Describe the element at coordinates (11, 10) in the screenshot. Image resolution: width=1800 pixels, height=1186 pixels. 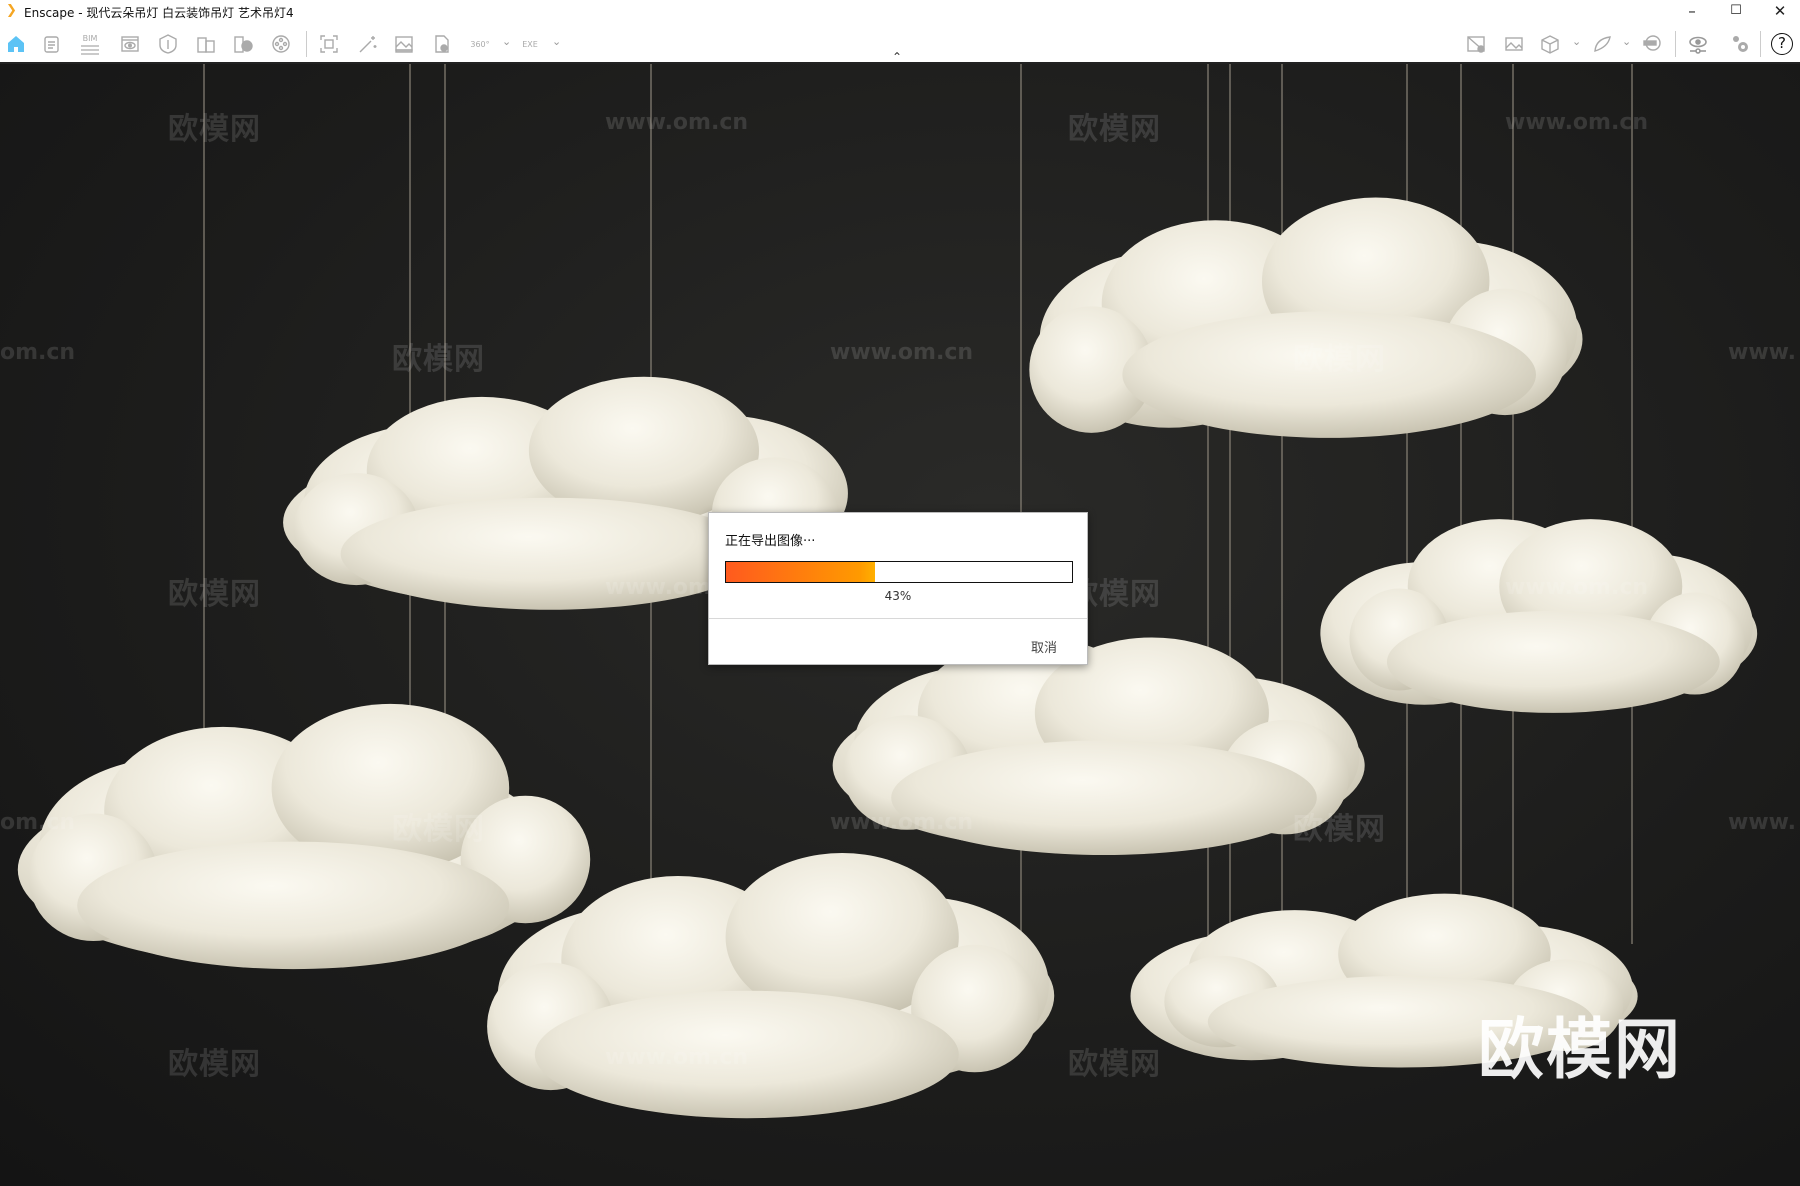
I see `enscape-logo-icon: ❯` at that location.